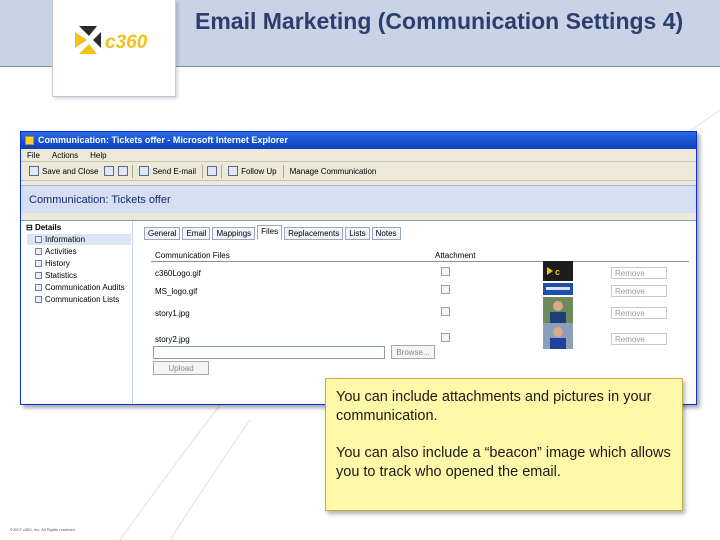 The width and height of the screenshot is (720, 540). I want to click on send-email-button: Send E-mail, so click(167, 171).